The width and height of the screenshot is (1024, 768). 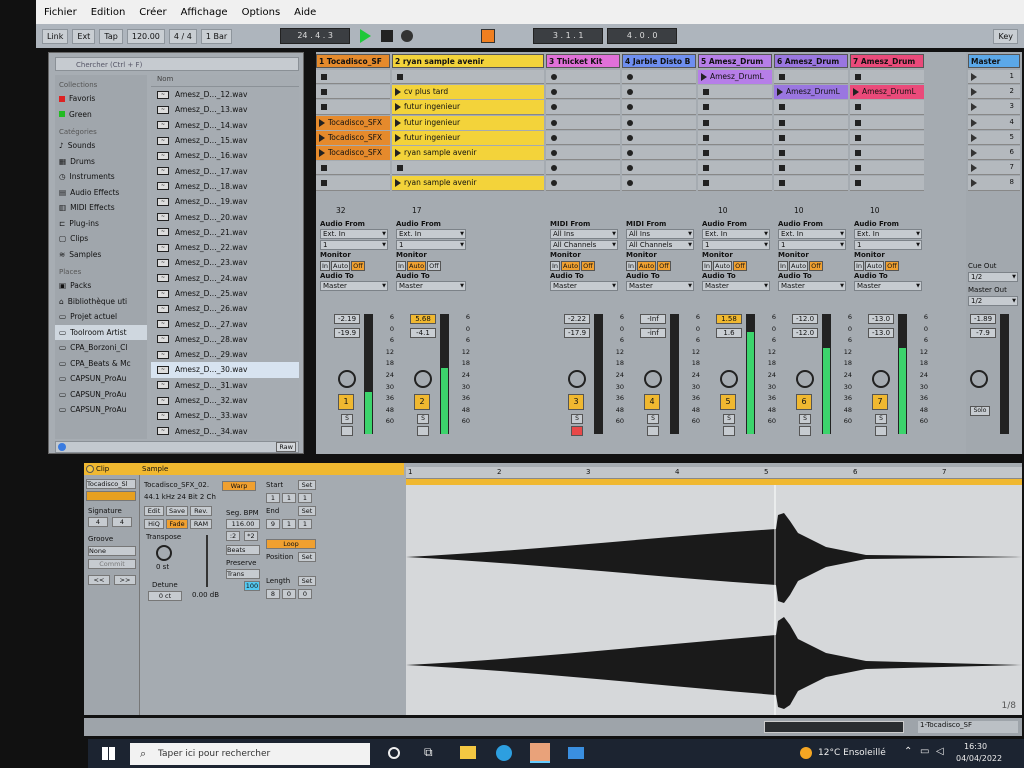 I want to click on end-set-button: Set, so click(x=307, y=511).